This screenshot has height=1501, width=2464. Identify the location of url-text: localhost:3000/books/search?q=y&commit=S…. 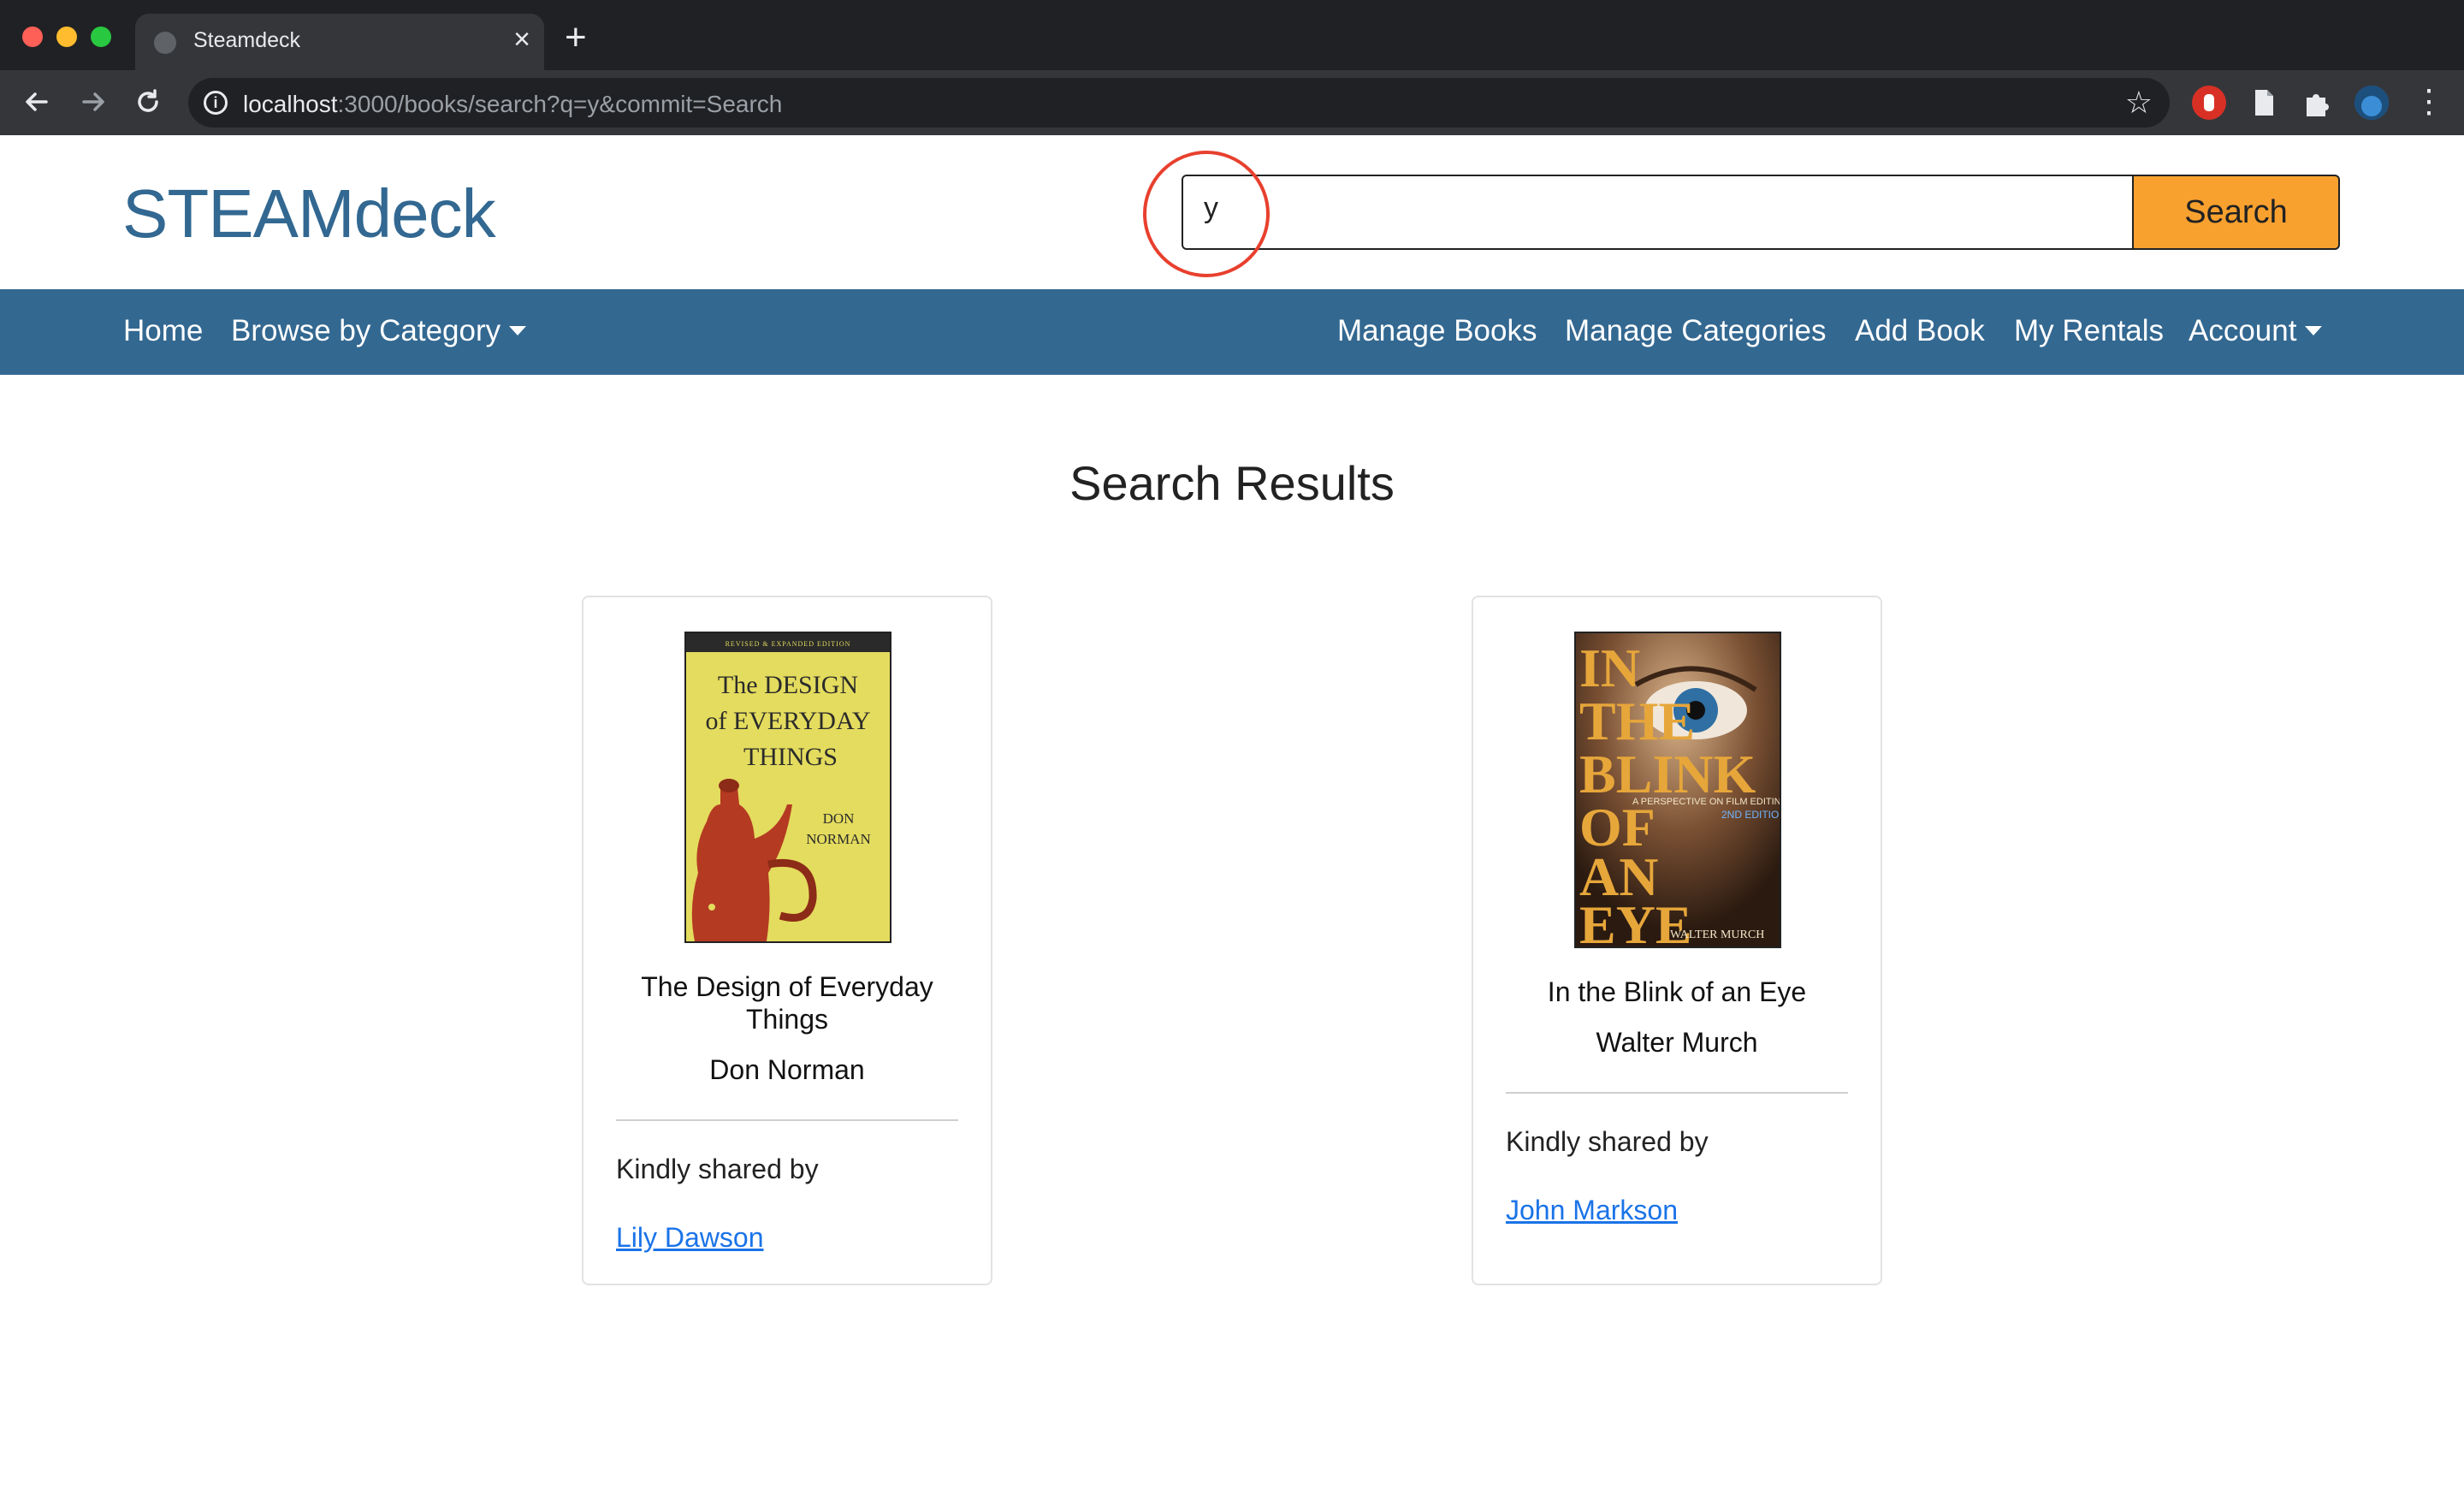
(512, 105).